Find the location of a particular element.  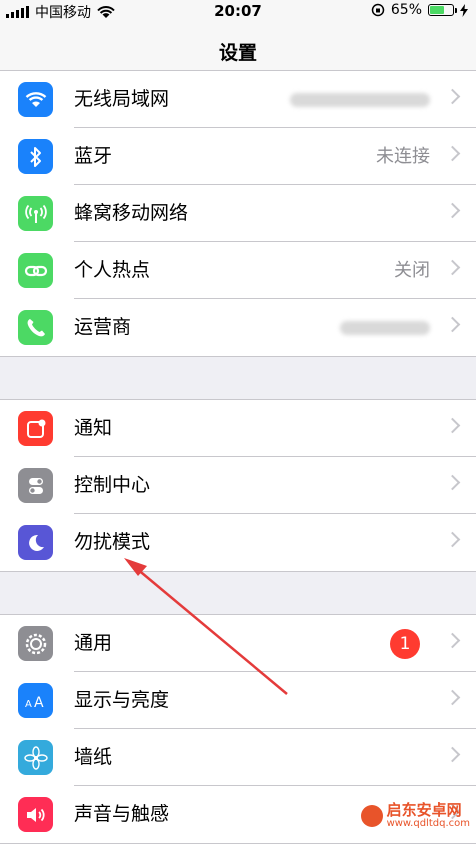

notification-icon is located at coordinates (35, 428).